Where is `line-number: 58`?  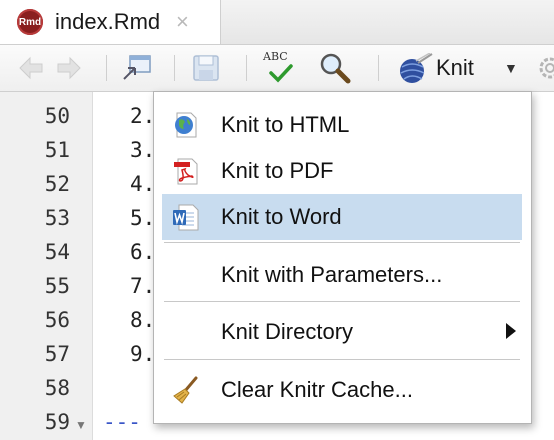 line-number: 58 is located at coordinates (57, 388).